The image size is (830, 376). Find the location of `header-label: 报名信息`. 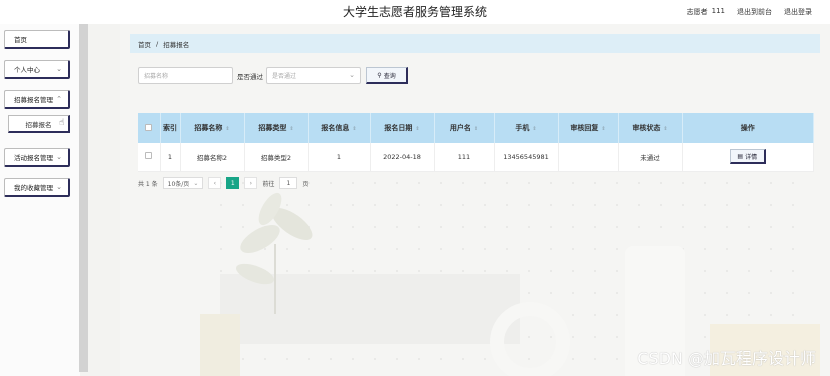

header-label: 报名信息 is located at coordinates (335, 128).